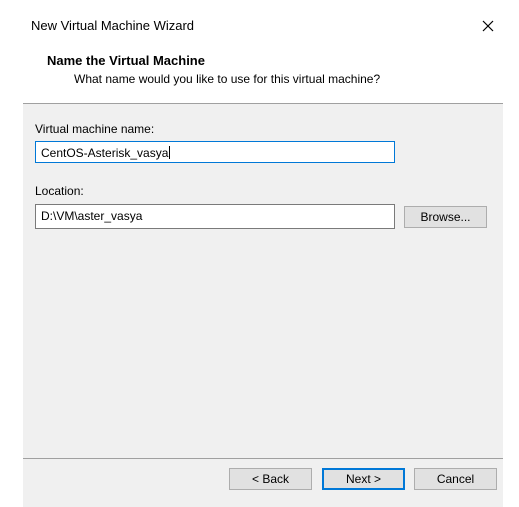 The height and width of the screenshot is (507, 519). What do you see at coordinates (215, 216) in the screenshot?
I see `location-input: D:\VM\aster_vasya` at bounding box center [215, 216].